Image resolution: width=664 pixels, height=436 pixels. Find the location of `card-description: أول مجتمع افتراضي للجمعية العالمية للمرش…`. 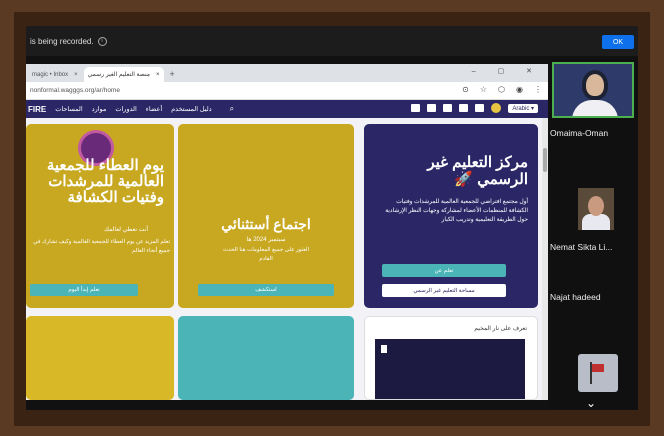

card-description: أول مجتمع افتراضي للجمعية العالمية للمرش… is located at coordinates (456, 211).